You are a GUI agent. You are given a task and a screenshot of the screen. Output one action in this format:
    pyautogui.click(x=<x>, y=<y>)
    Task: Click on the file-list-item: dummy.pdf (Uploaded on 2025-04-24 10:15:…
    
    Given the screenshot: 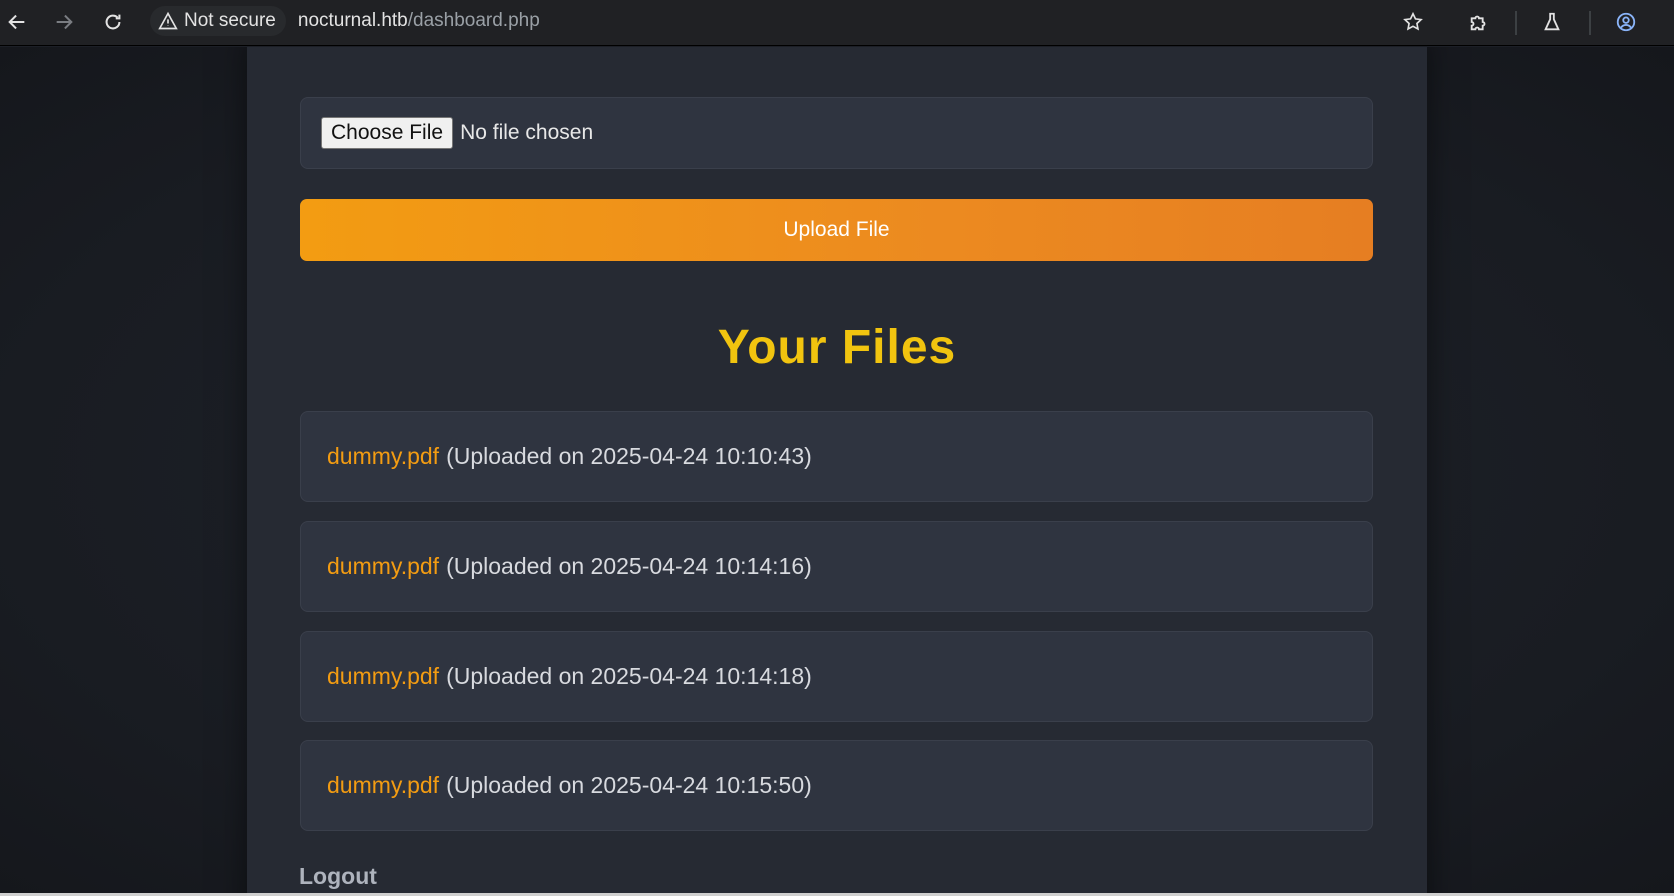 What is the action you would take?
    pyautogui.click(x=836, y=785)
    